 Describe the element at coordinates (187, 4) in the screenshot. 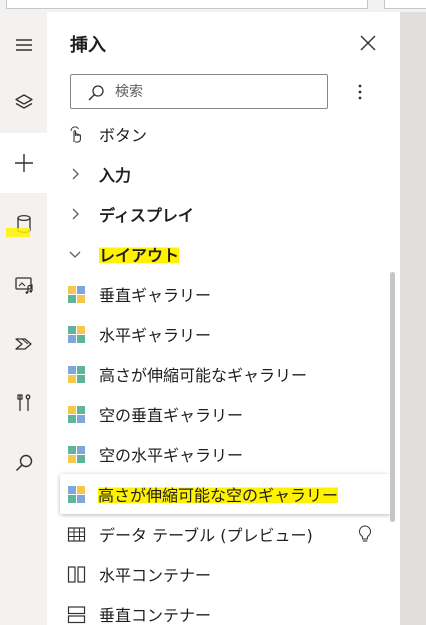

I see `formula-bar-field` at that location.